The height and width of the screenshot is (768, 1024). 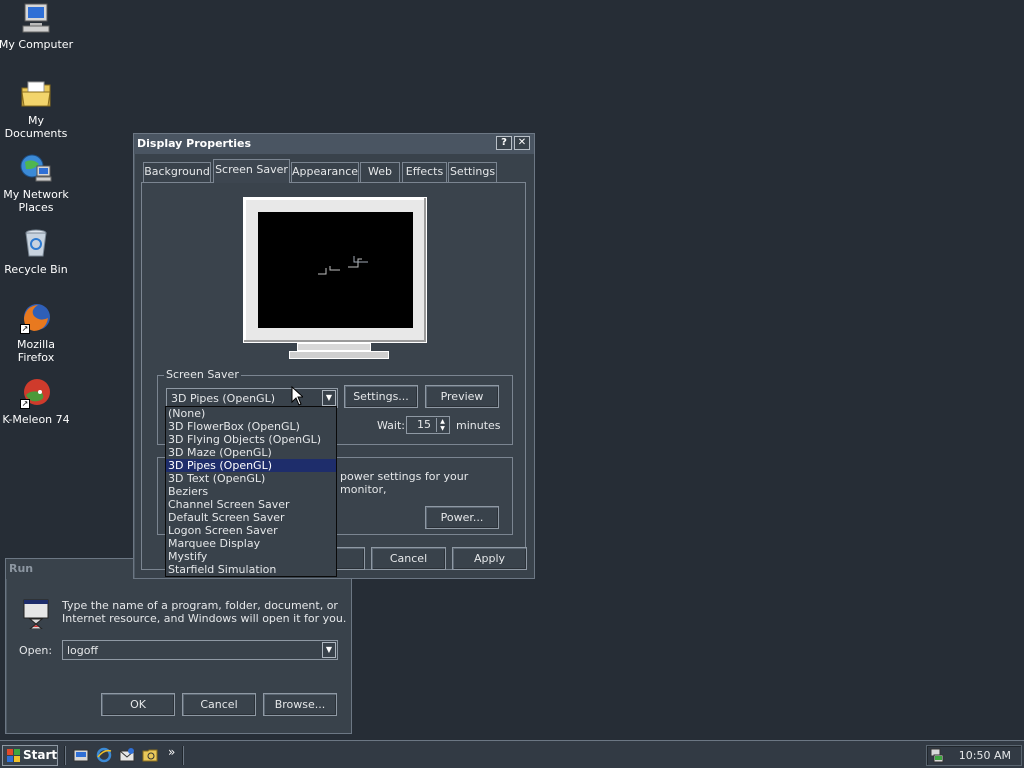 What do you see at coordinates (339, 355) in the screenshot?
I see `monitor-base` at bounding box center [339, 355].